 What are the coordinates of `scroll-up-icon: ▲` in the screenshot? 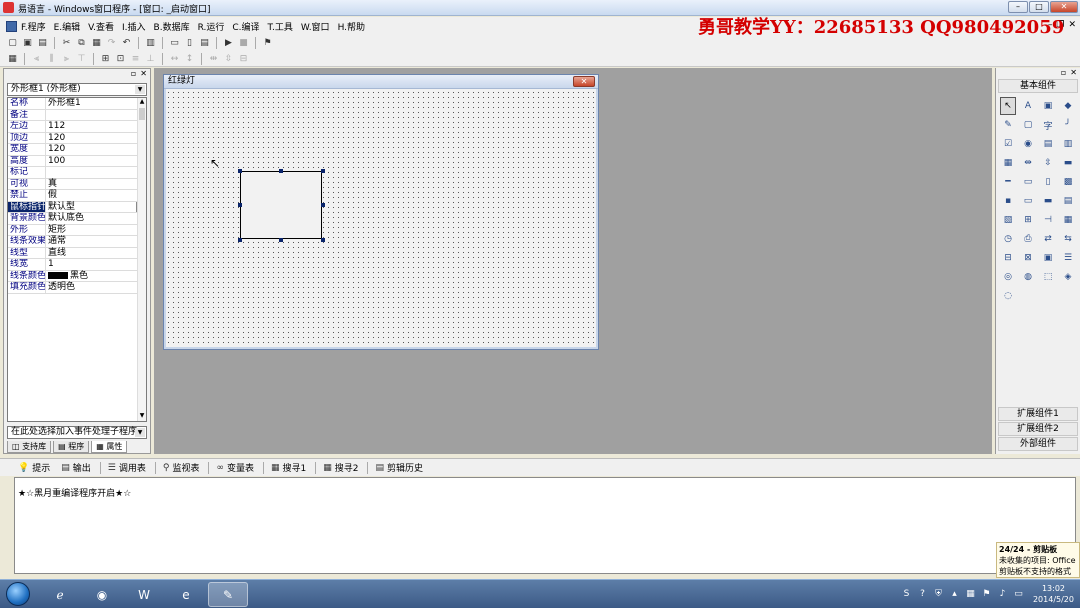 It's located at (142, 102).